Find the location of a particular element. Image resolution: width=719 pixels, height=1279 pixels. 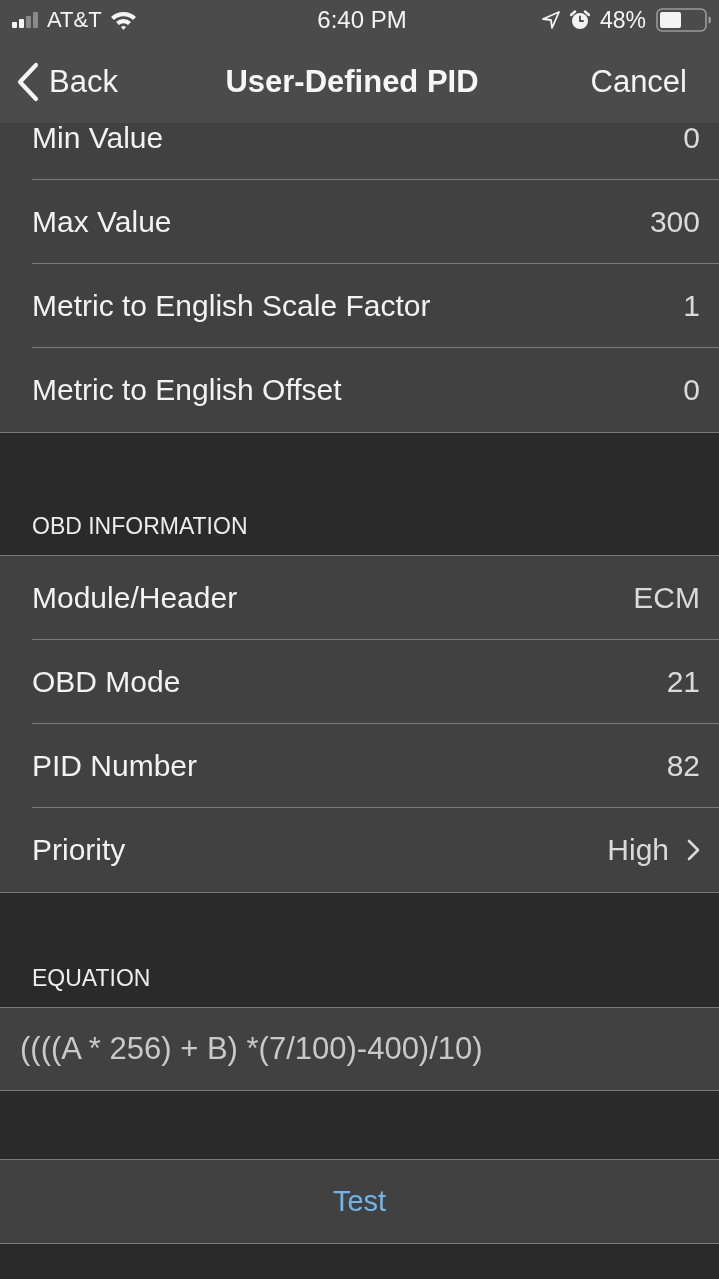

row-value: 82 is located at coordinates (683, 765).